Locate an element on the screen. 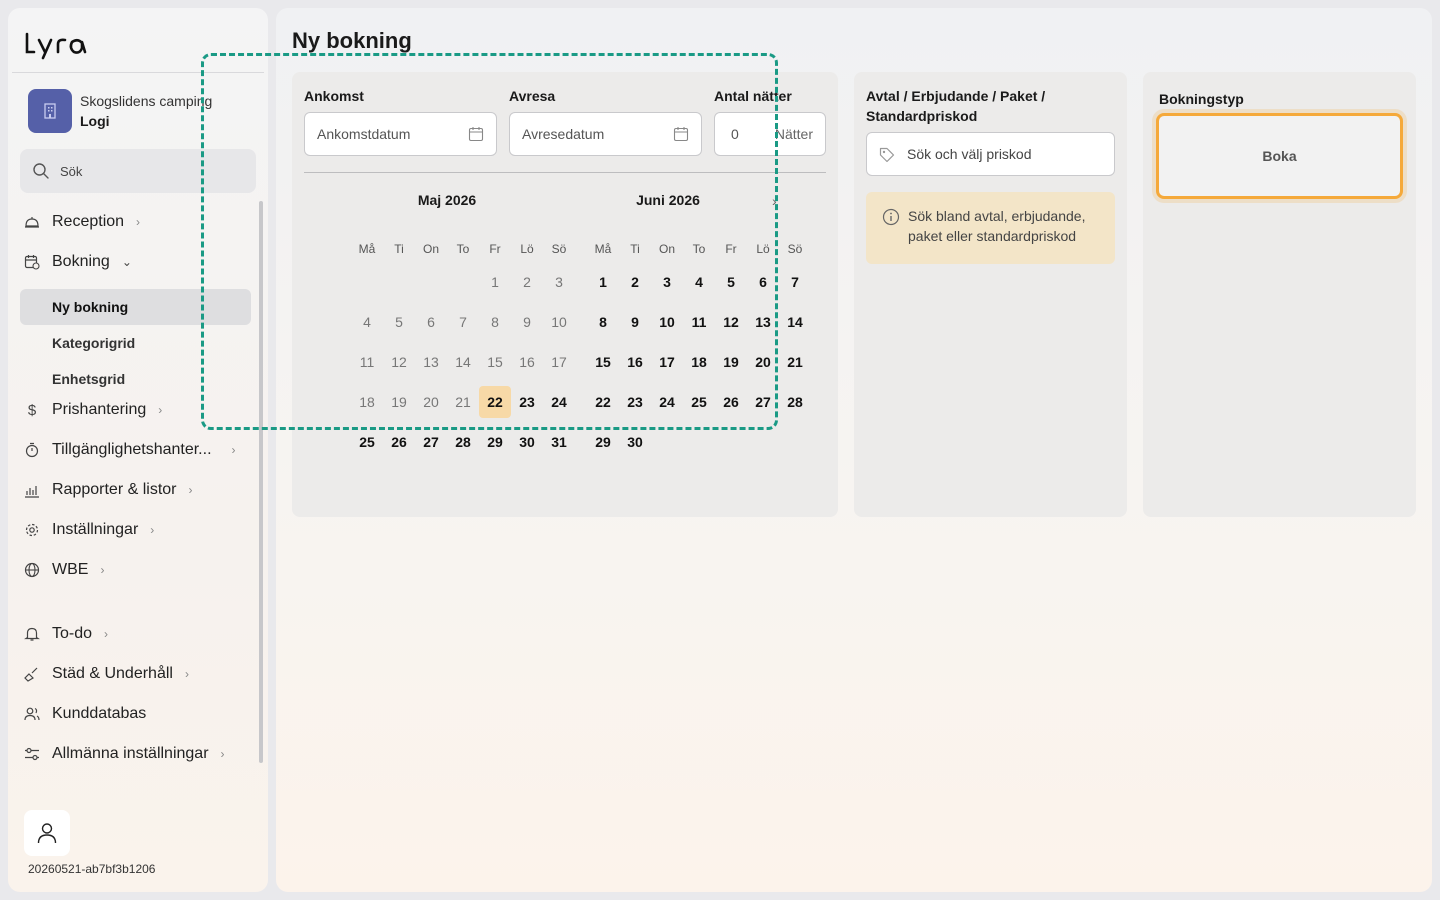 The width and height of the screenshot is (1440, 900). calendar-day: 3 is located at coordinates (667, 282).